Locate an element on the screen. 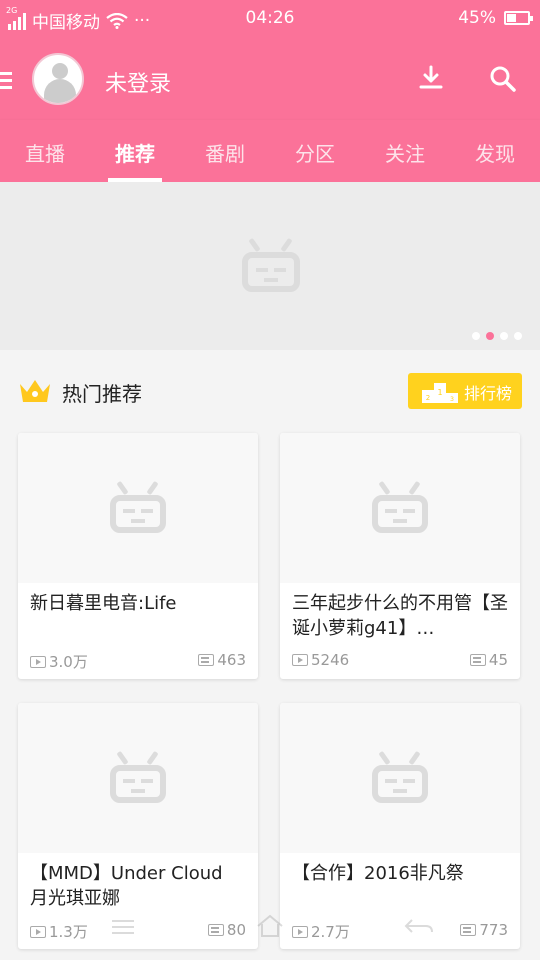  ranking-label: 排行榜 is located at coordinates (488, 393).